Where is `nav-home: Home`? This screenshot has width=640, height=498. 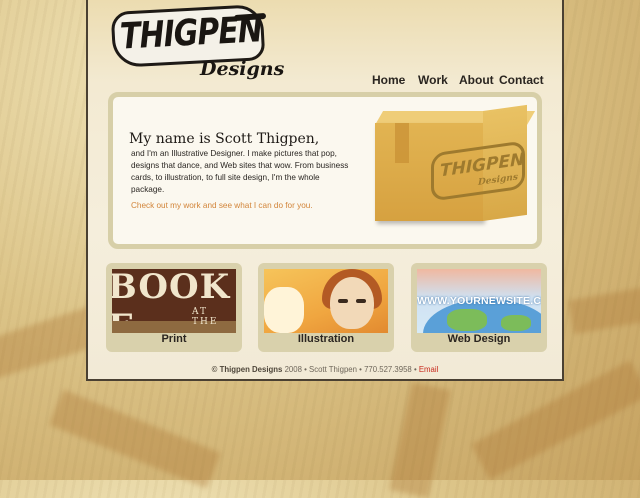
nav-home: Home is located at coordinates (388, 80).